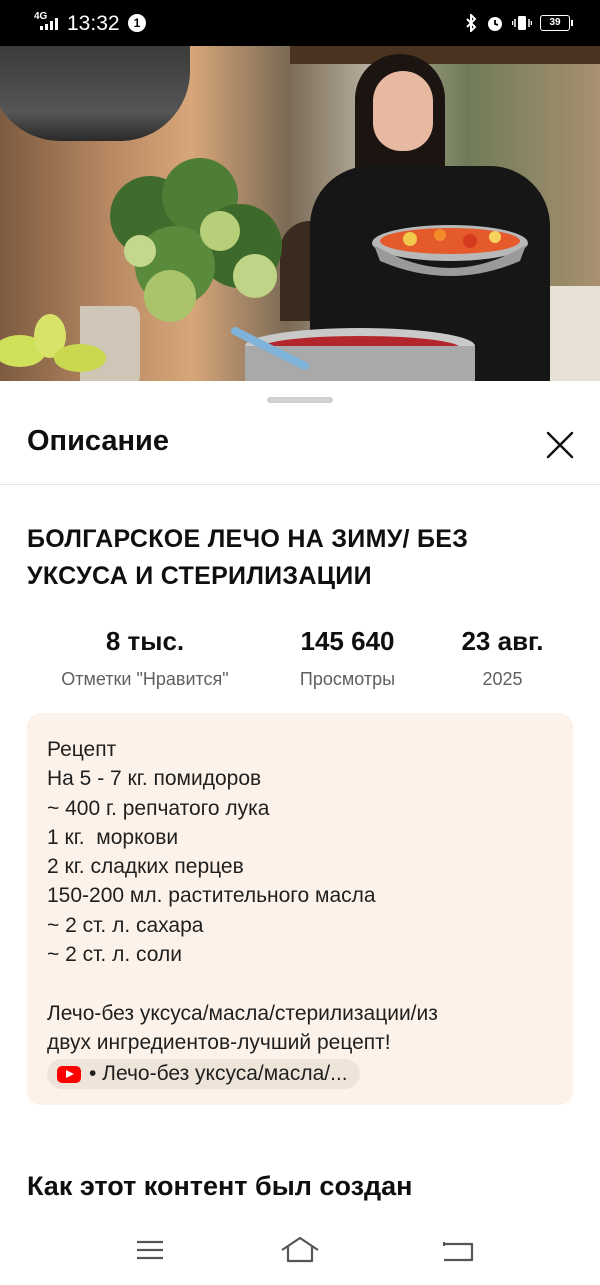 The image size is (600, 1285). Describe the element at coordinates (219, 1042) in the screenshot. I see `description-line: двух ингредиентов-лучший рецепт!` at that location.